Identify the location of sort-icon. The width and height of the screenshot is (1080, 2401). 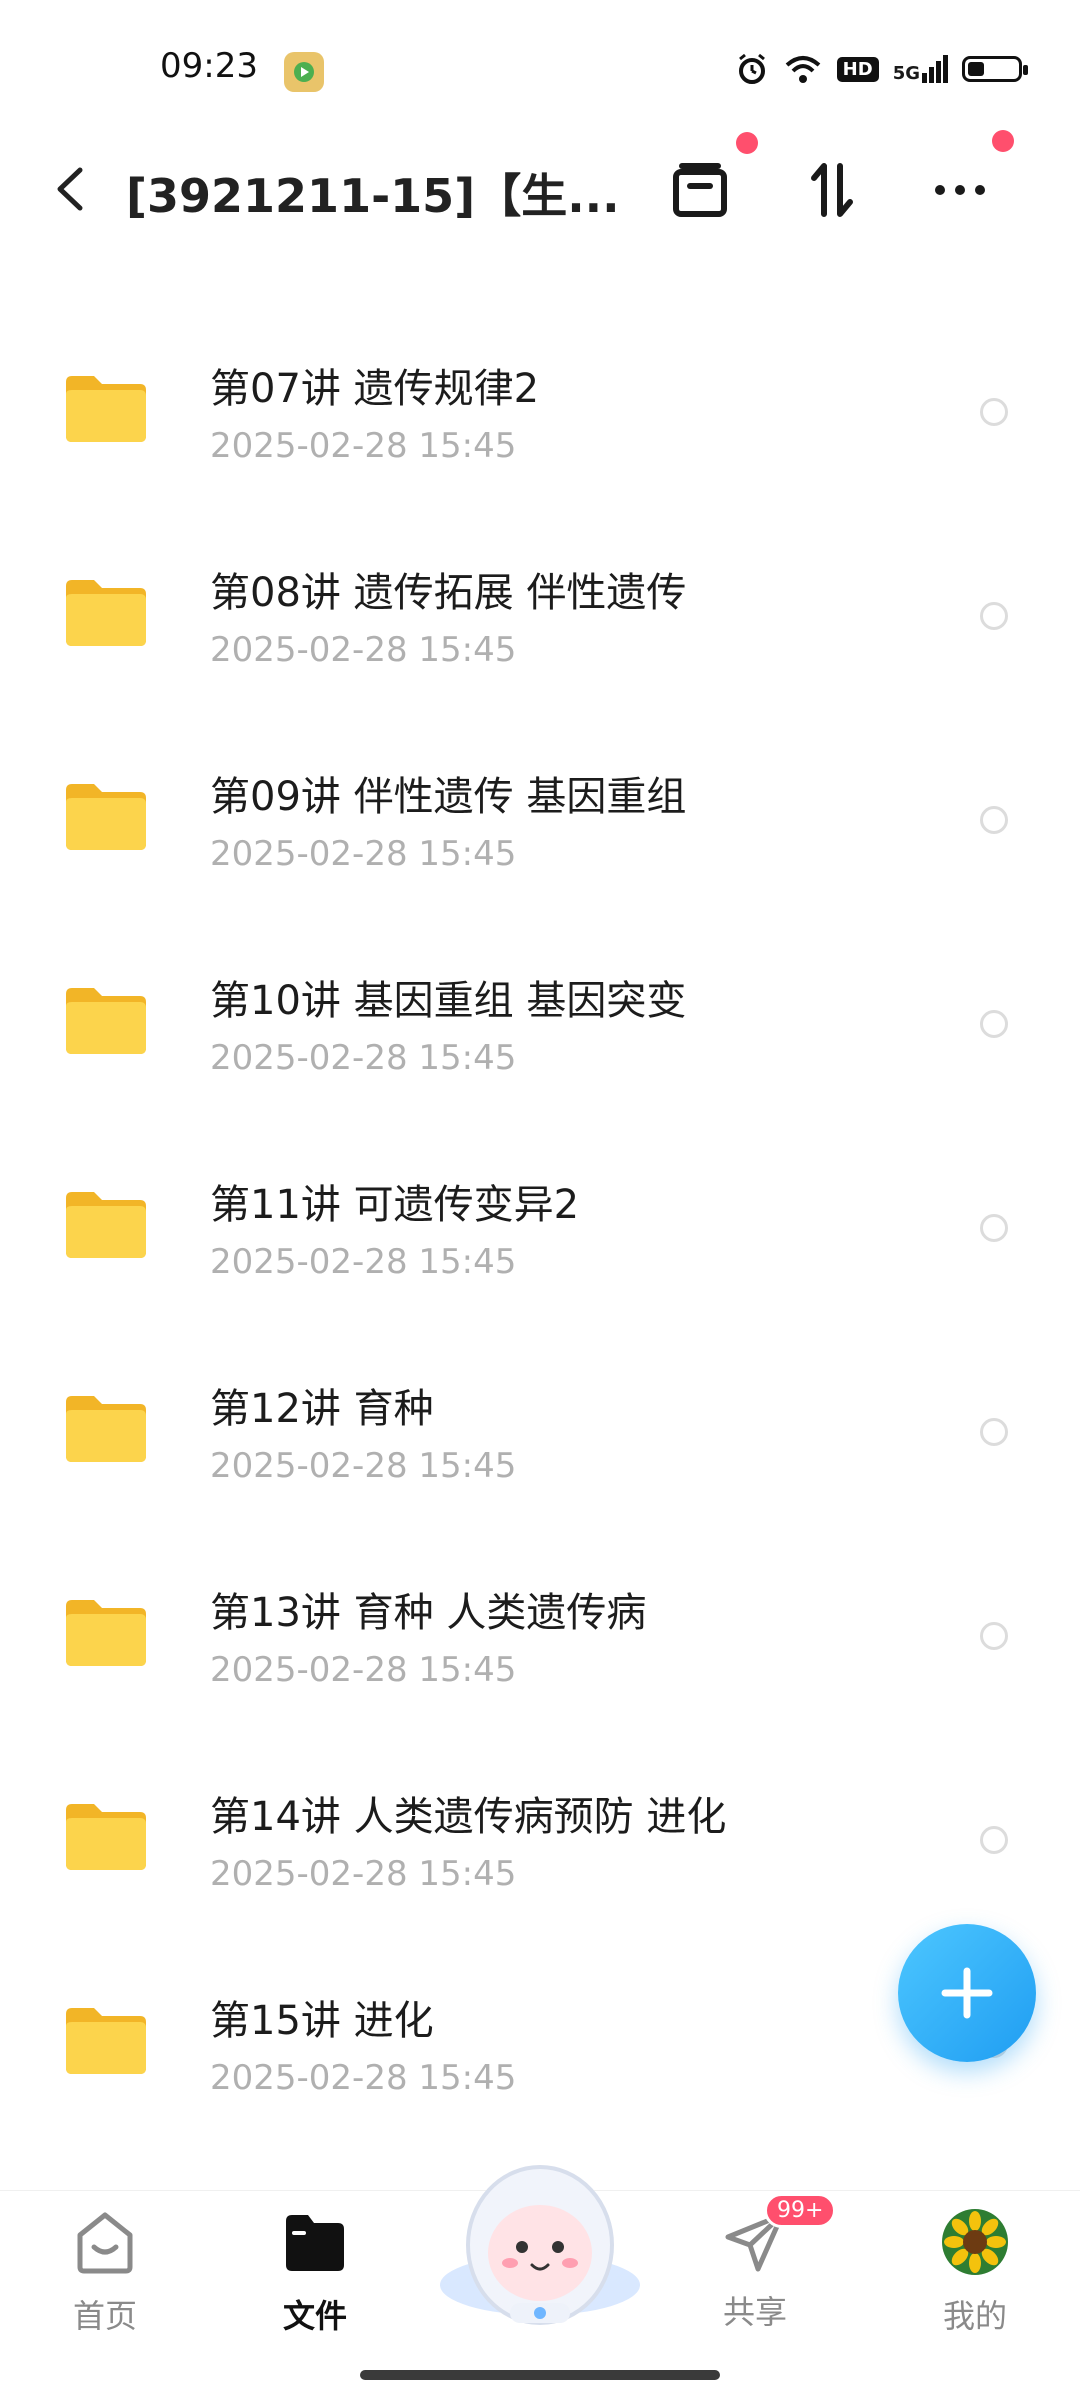
(832, 190).